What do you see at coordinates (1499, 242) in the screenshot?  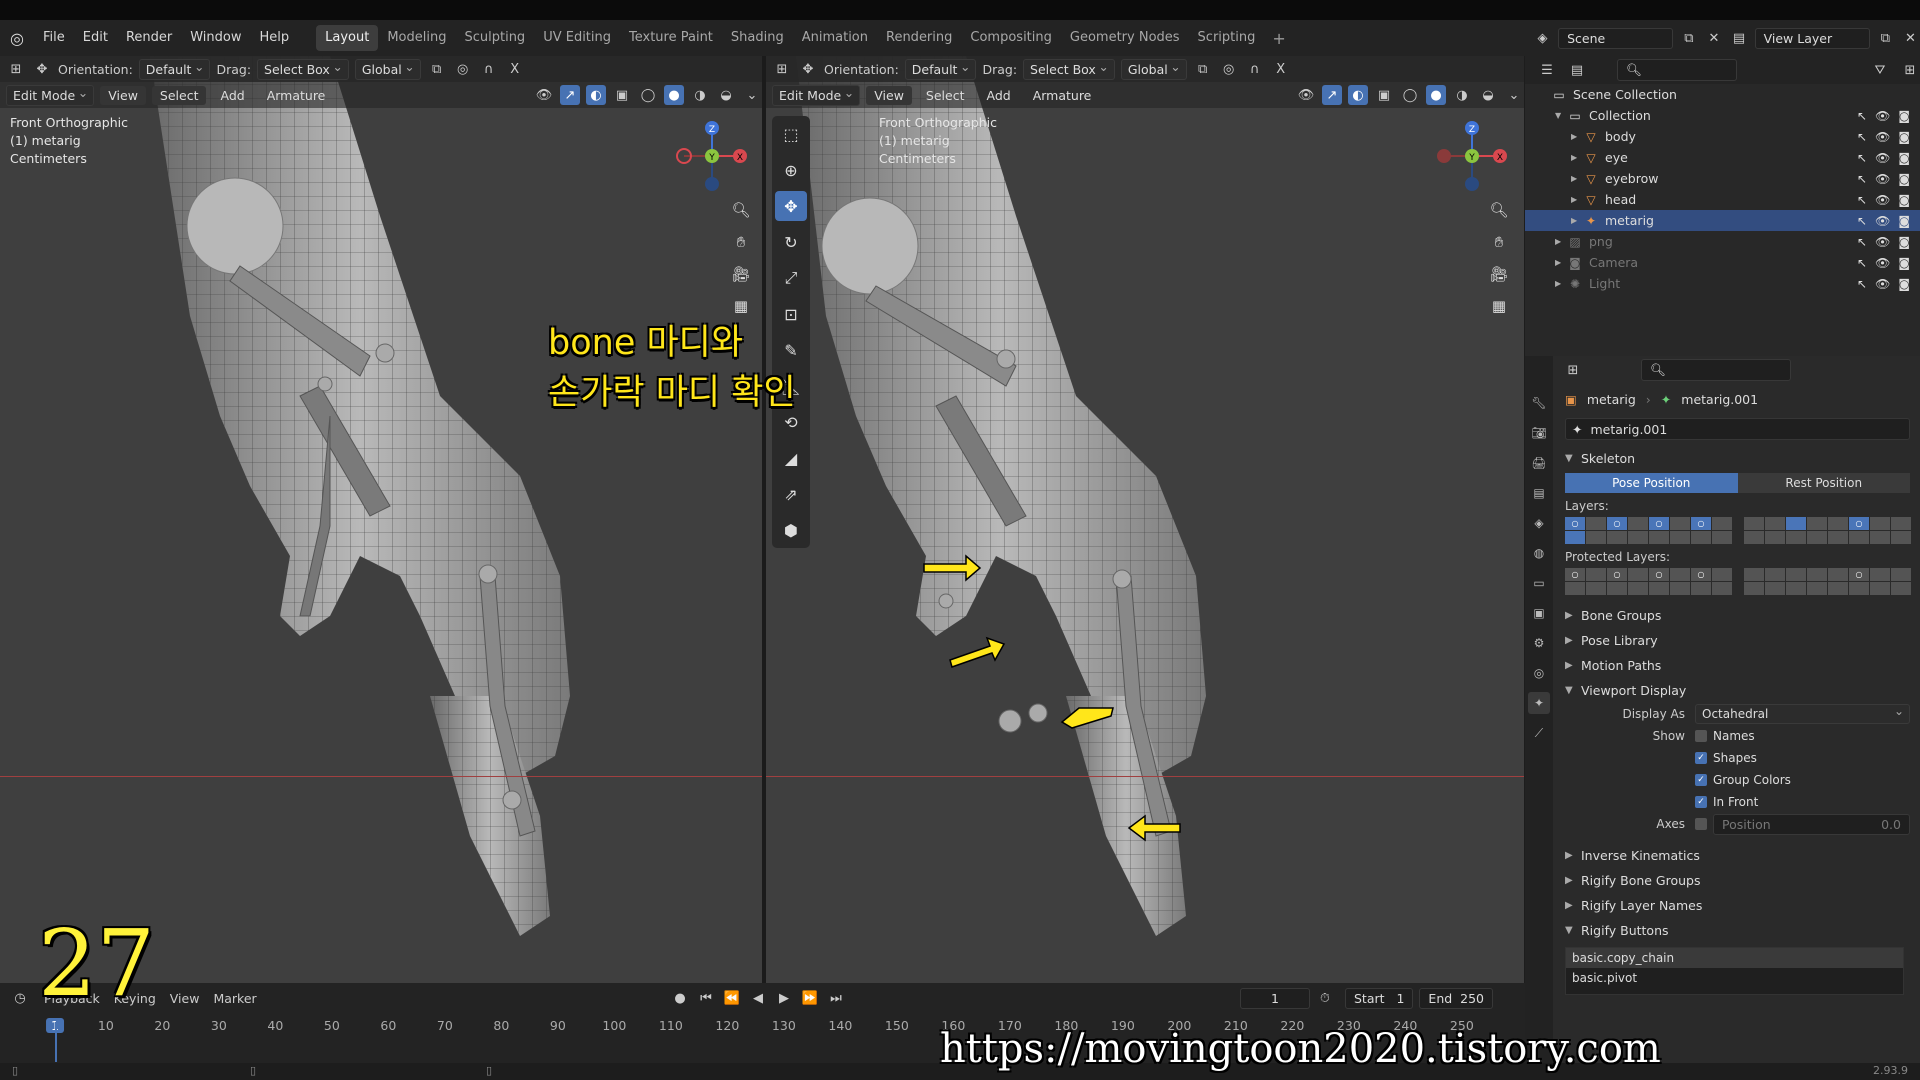 I see `pan-hand-icon: ✋︎` at bounding box center [1499, 242].